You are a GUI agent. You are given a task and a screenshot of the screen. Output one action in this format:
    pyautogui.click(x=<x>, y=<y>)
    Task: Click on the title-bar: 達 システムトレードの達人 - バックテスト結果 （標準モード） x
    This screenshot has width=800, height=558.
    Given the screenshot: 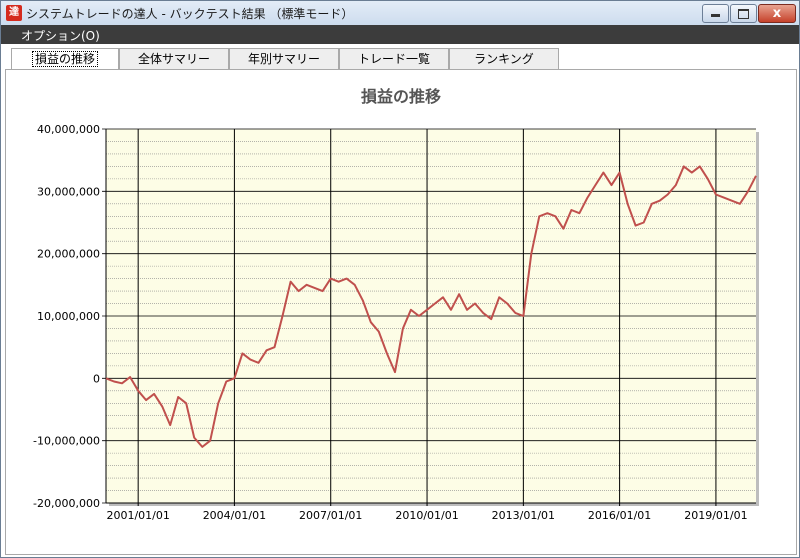 What is the action you would take?
    pyautogui.click(x=400, y=13)
    